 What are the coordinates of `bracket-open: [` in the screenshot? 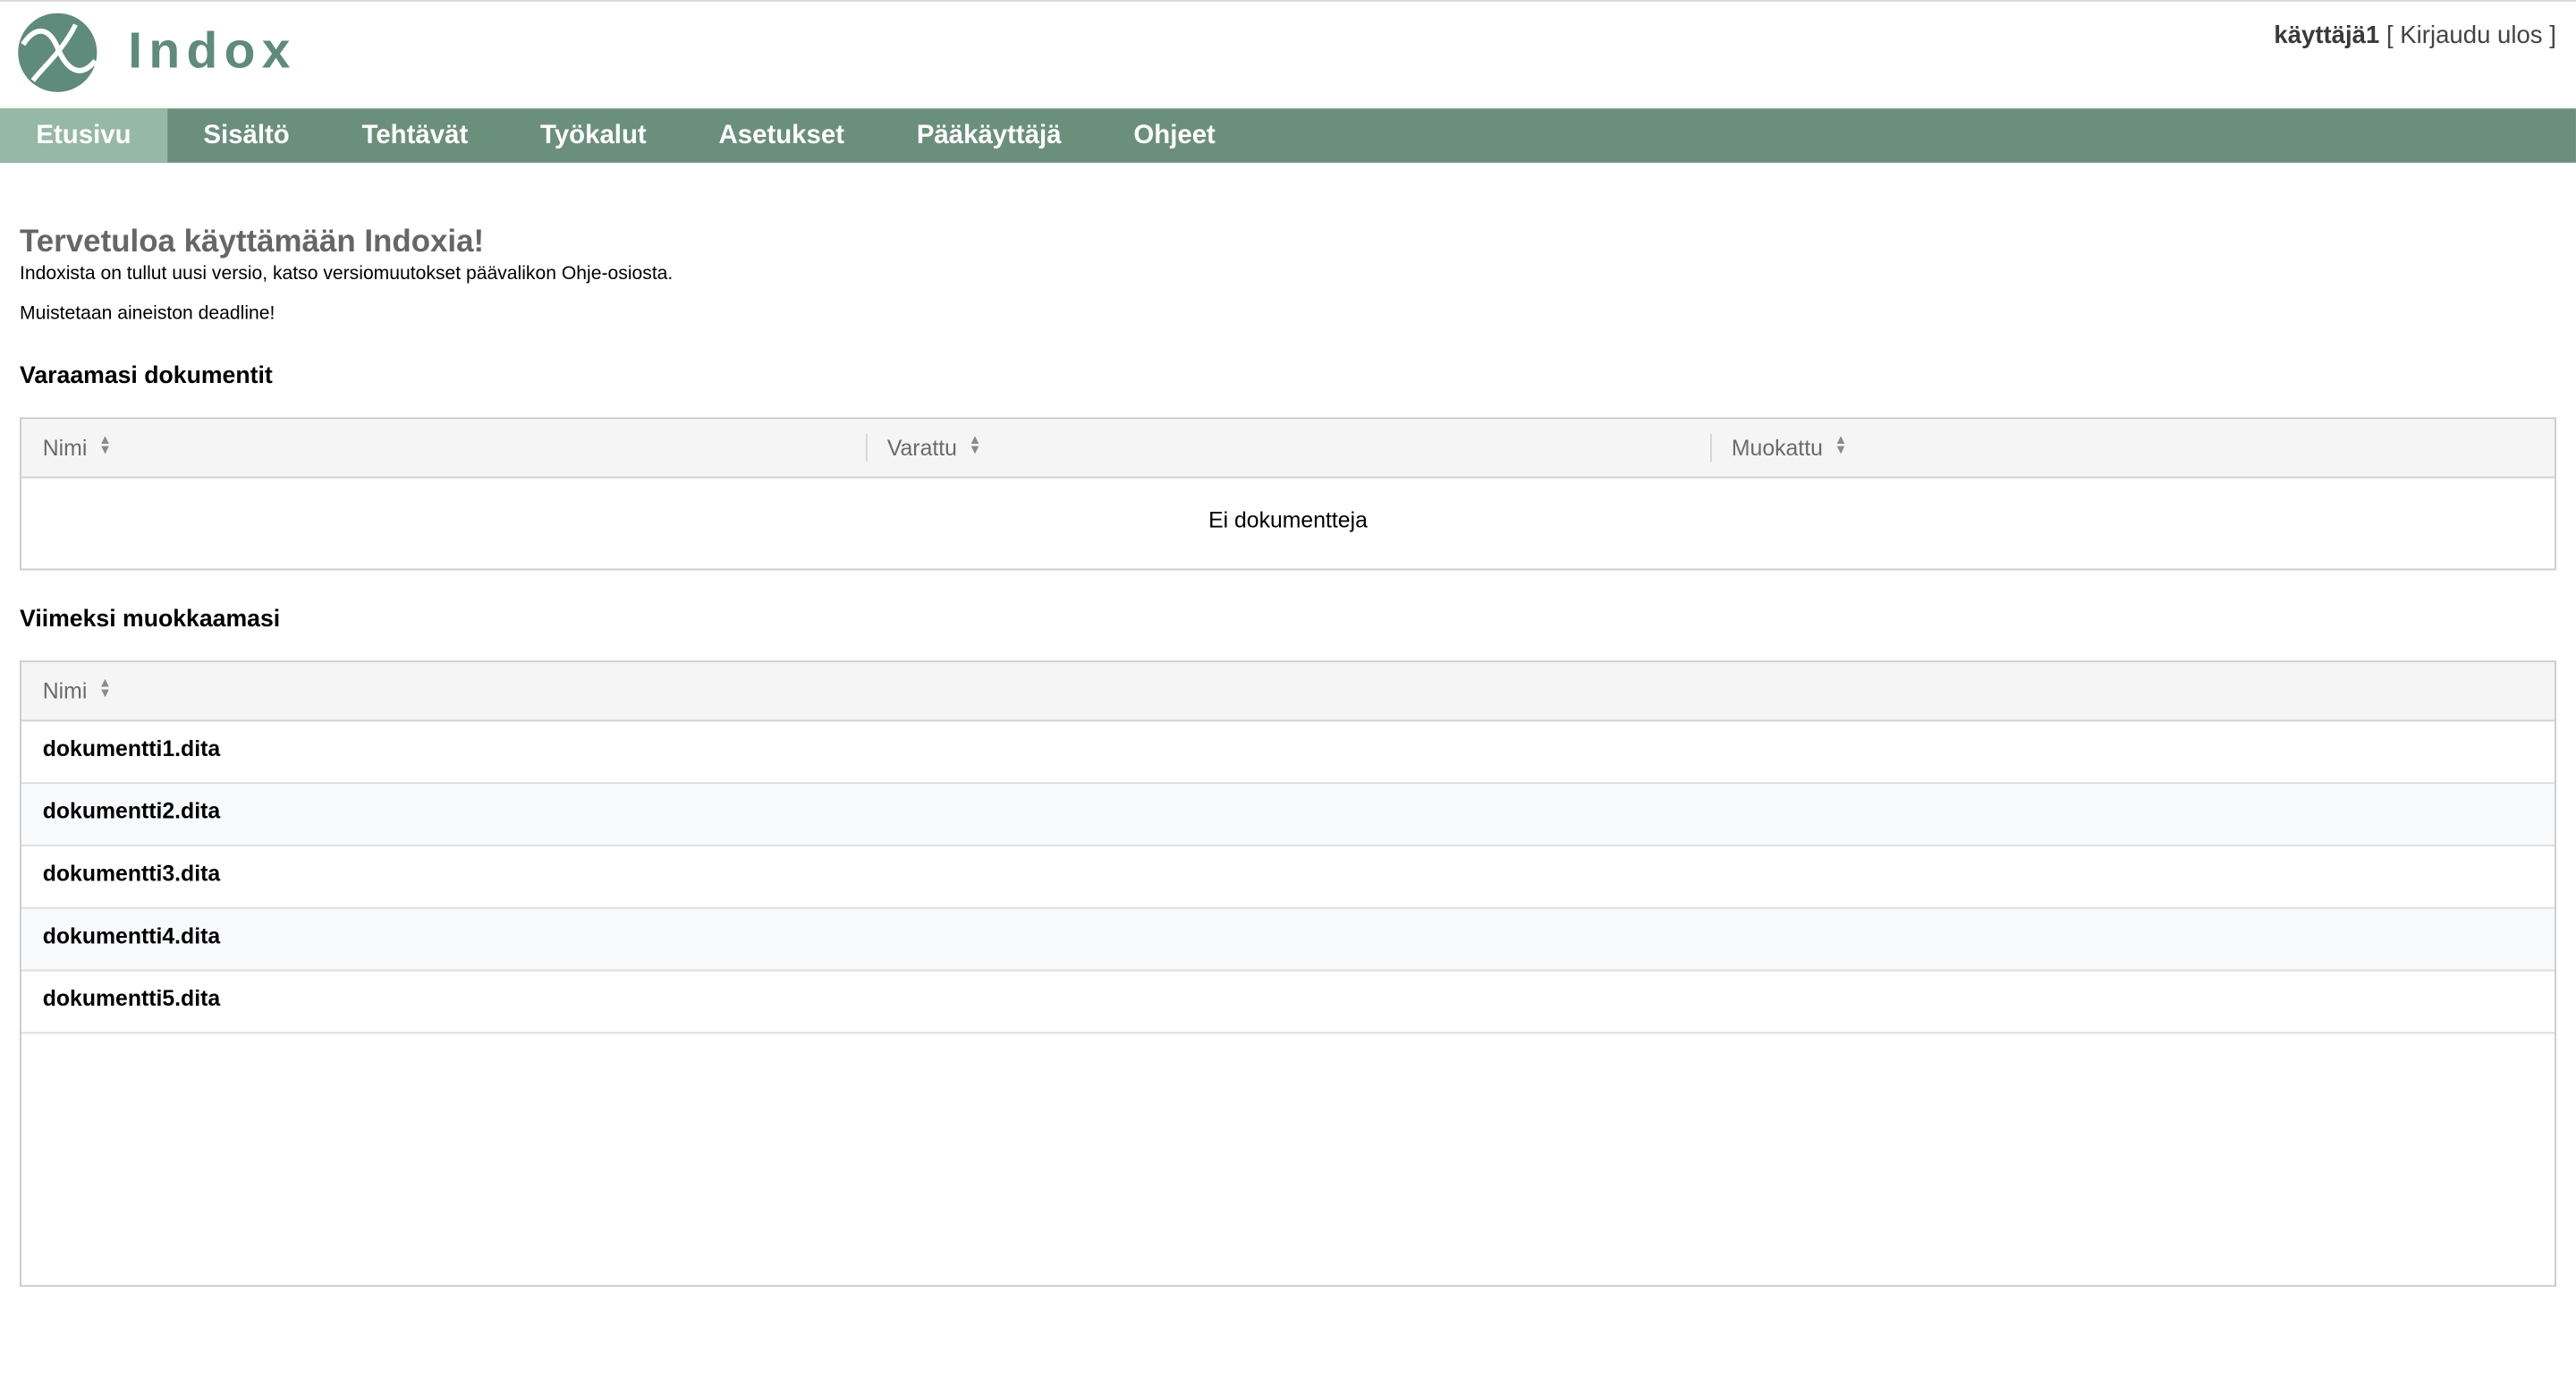 It's located at (2389, 35).